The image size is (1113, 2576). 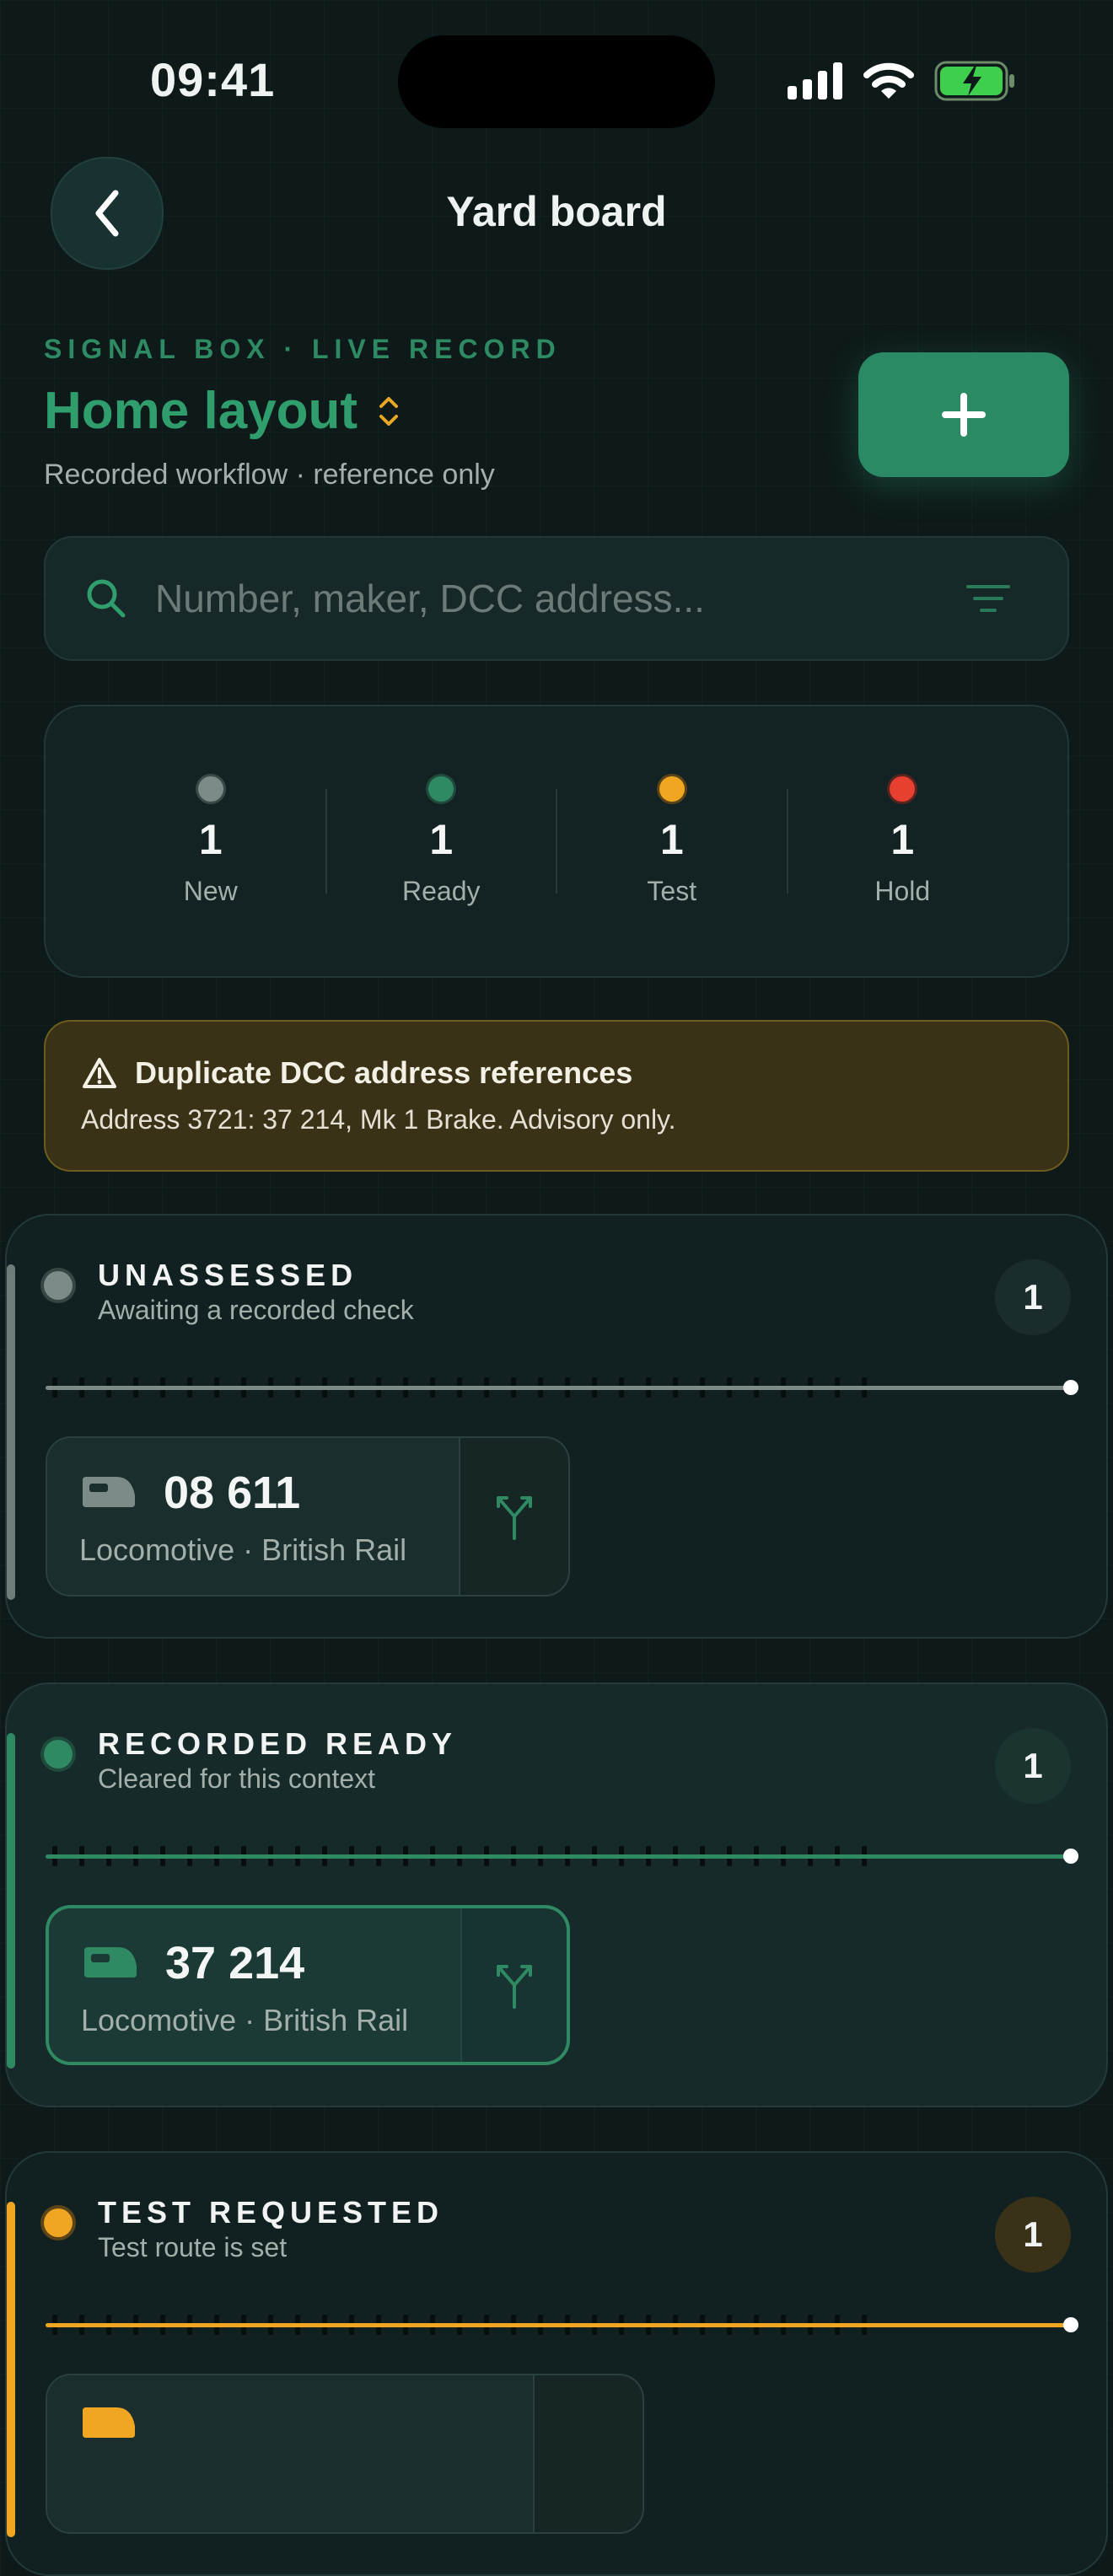 What do you see at coordinates (99, 1073) in the screenshot?
I see `warning-icon` at bounding box center [99, 1073].